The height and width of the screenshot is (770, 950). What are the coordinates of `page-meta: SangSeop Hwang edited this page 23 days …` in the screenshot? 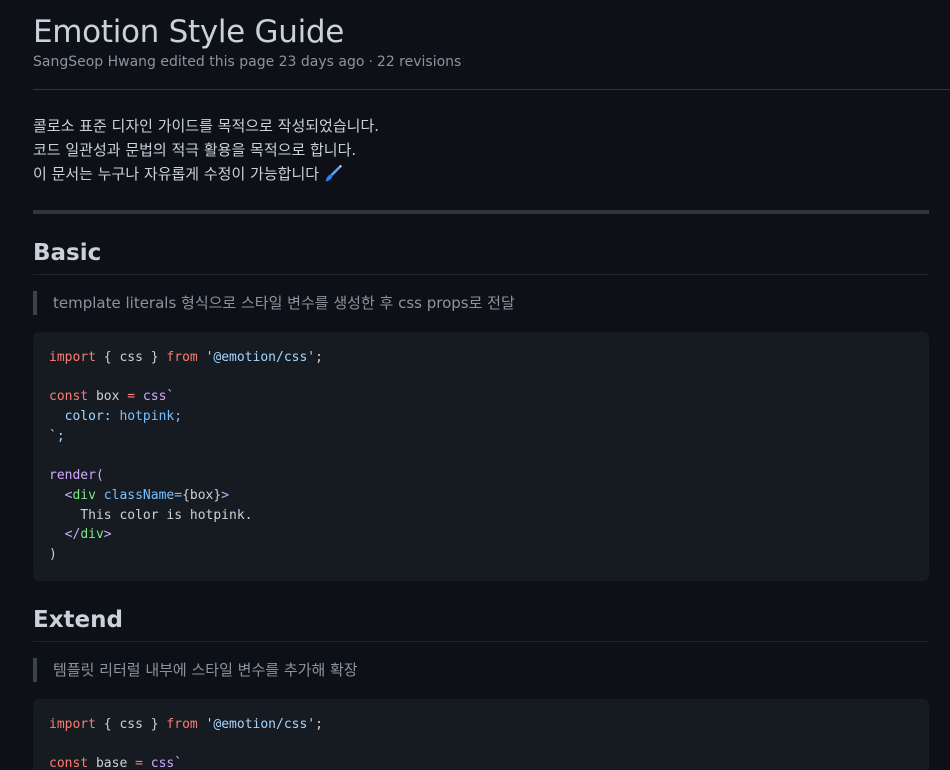 It's located at (481, 62).